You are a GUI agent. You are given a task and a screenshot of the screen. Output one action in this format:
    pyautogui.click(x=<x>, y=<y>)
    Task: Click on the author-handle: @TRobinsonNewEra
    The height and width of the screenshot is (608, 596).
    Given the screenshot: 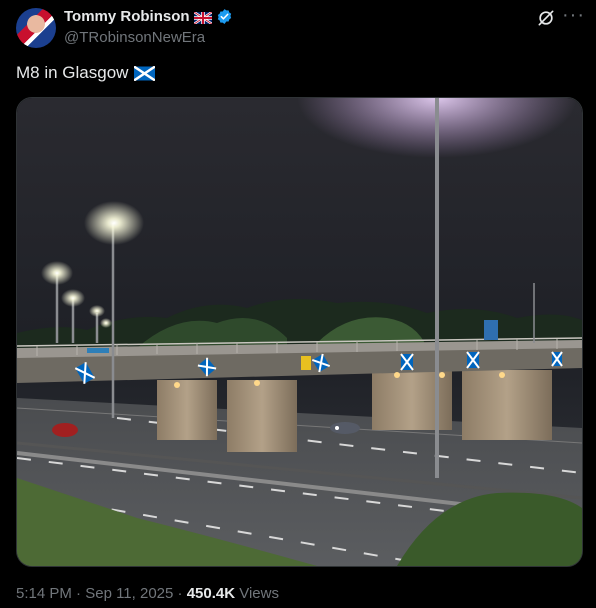 What is the action you would take?
    pyautogui.click(x=134, y=37)
    